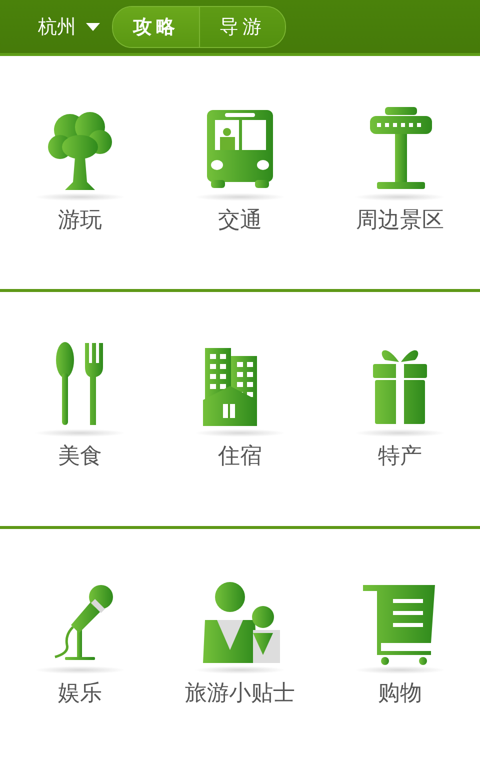  I want to click on tab: 导游, so click(242, 26).